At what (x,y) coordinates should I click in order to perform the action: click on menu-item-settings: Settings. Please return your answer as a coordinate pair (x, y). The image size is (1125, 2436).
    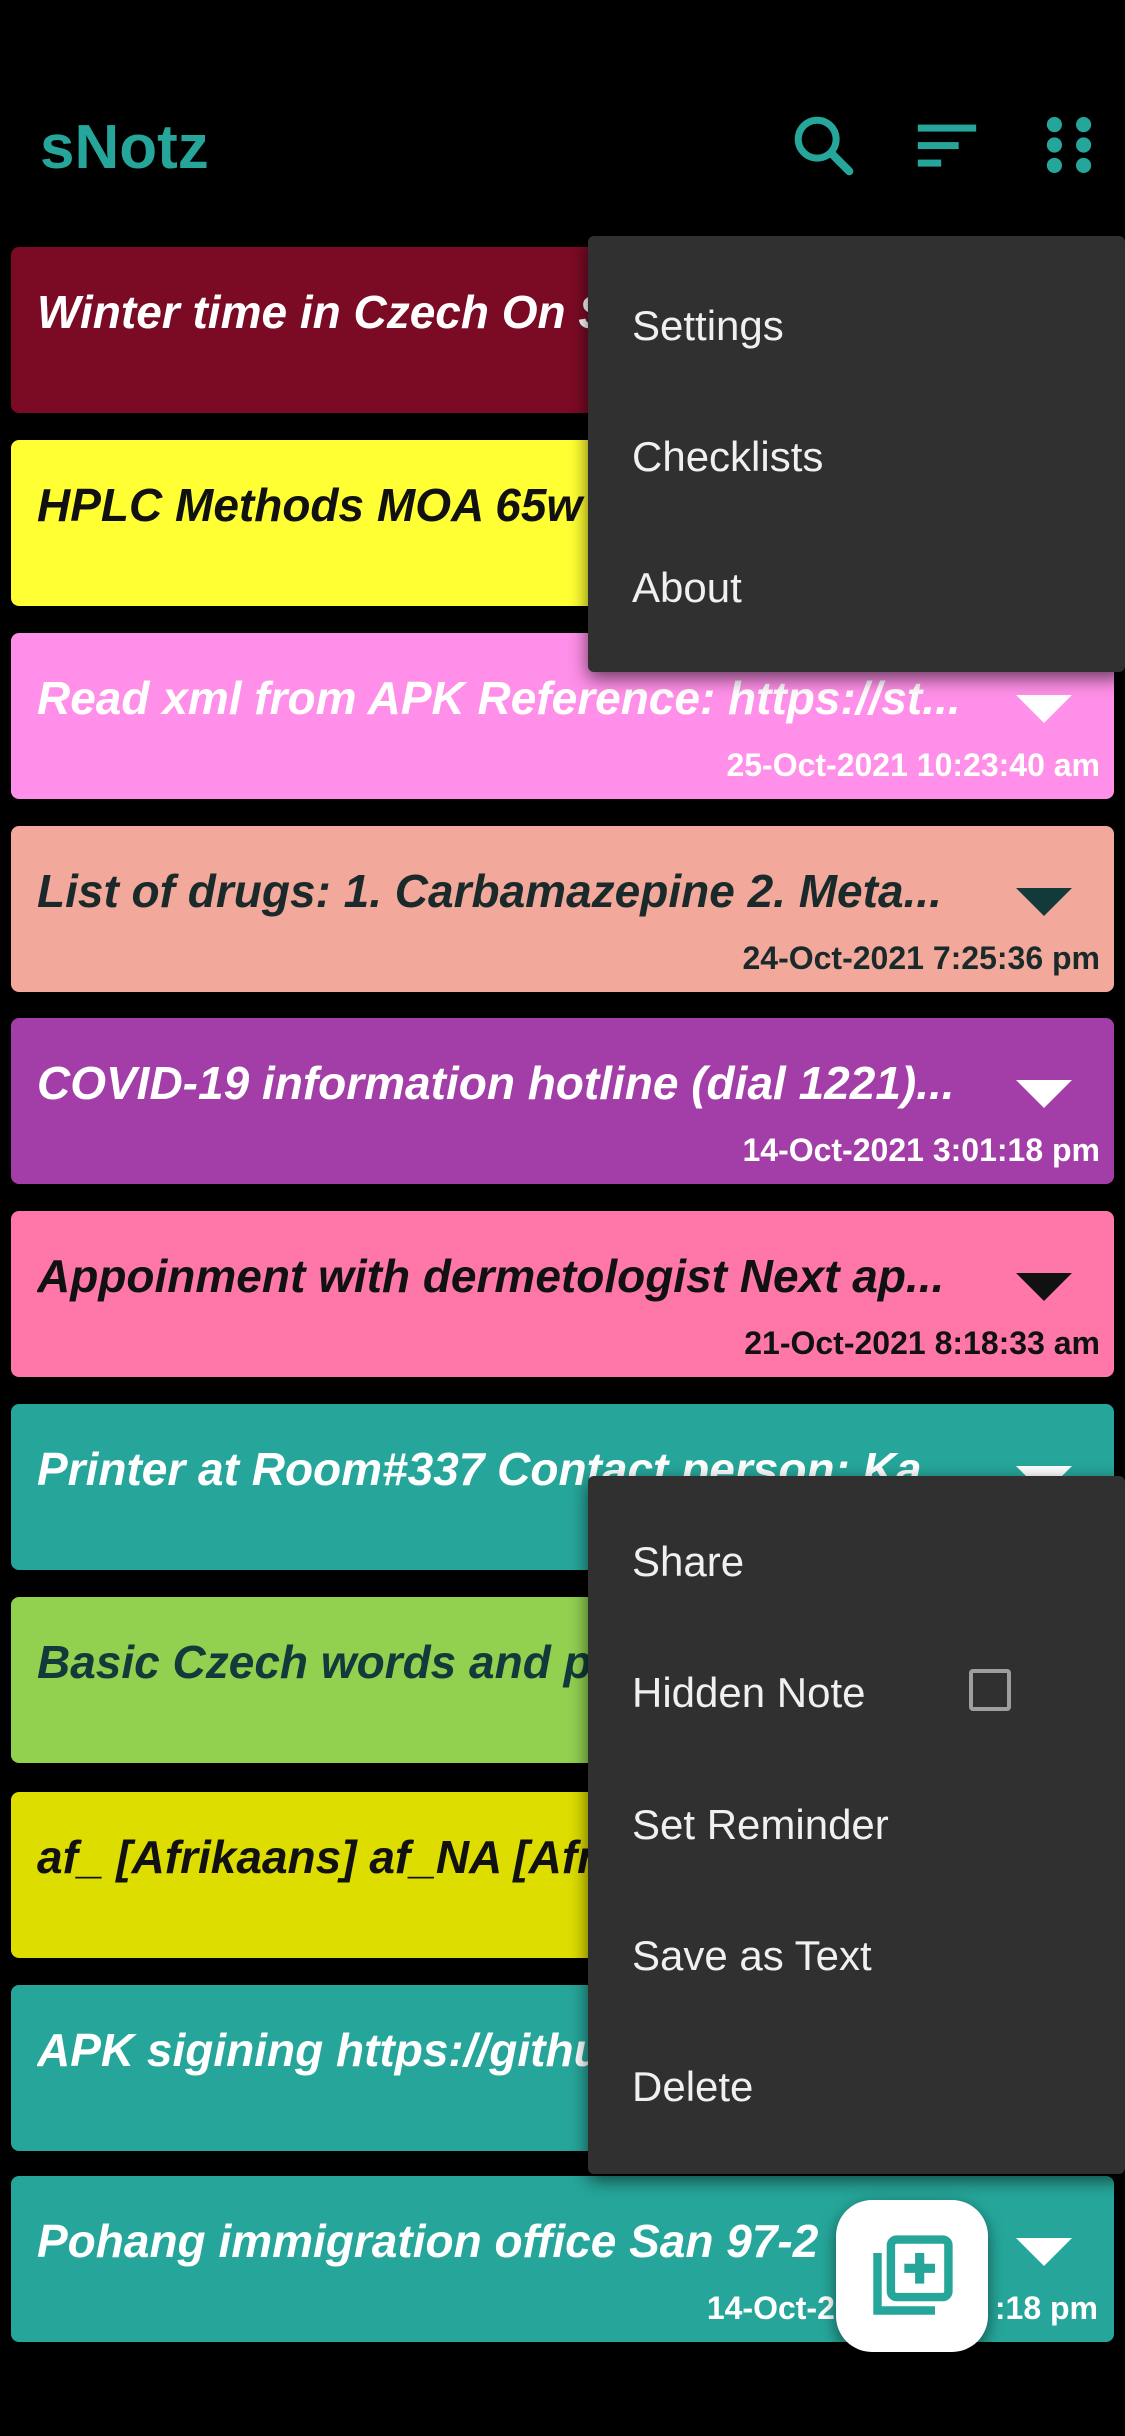
    Looking at the image, I should click on (708, 326).